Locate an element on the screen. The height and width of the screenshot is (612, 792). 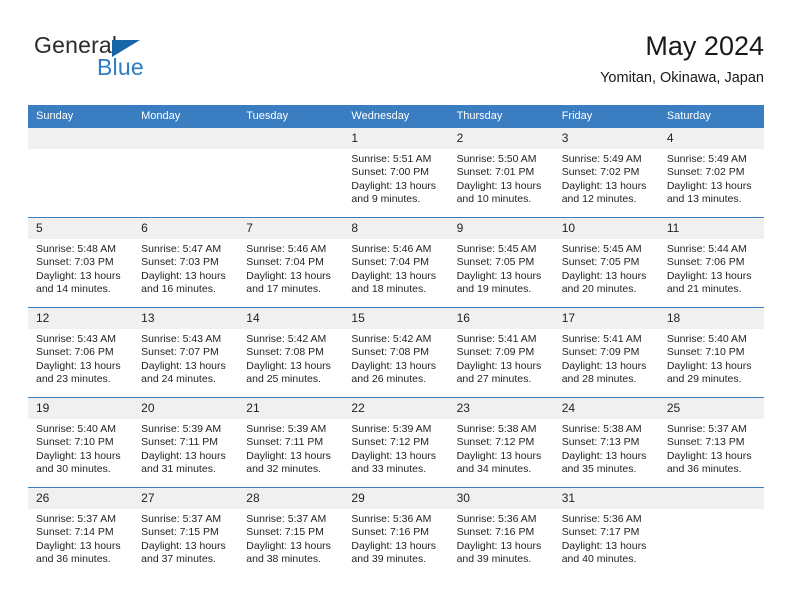
day-number: 6 is located at coordinates (186, 228).